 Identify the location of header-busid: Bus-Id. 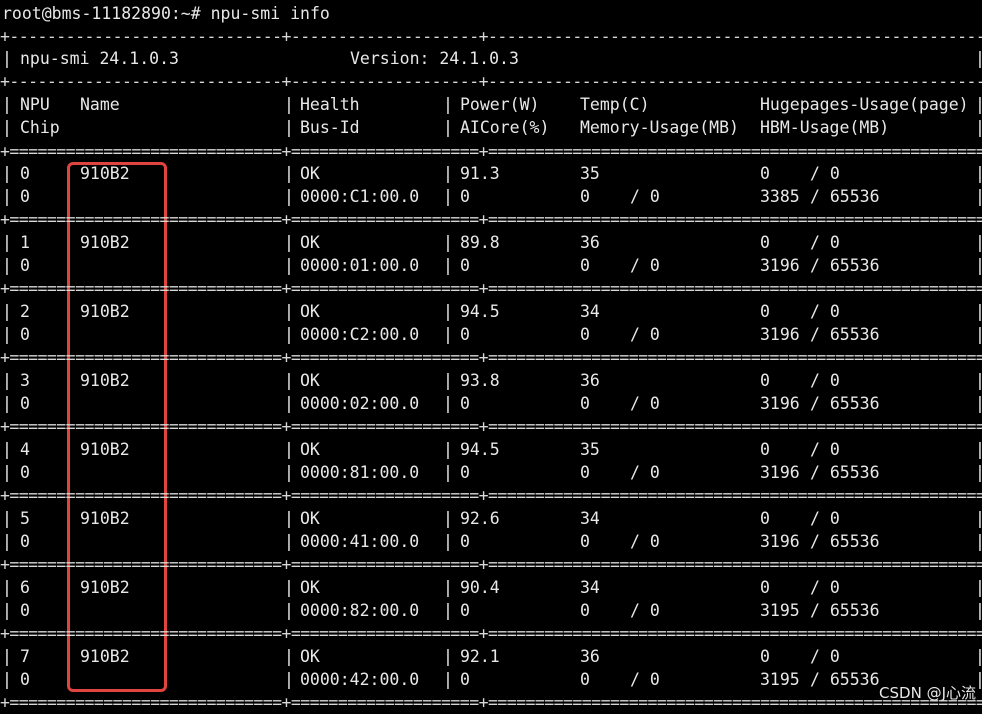
(330, 127).